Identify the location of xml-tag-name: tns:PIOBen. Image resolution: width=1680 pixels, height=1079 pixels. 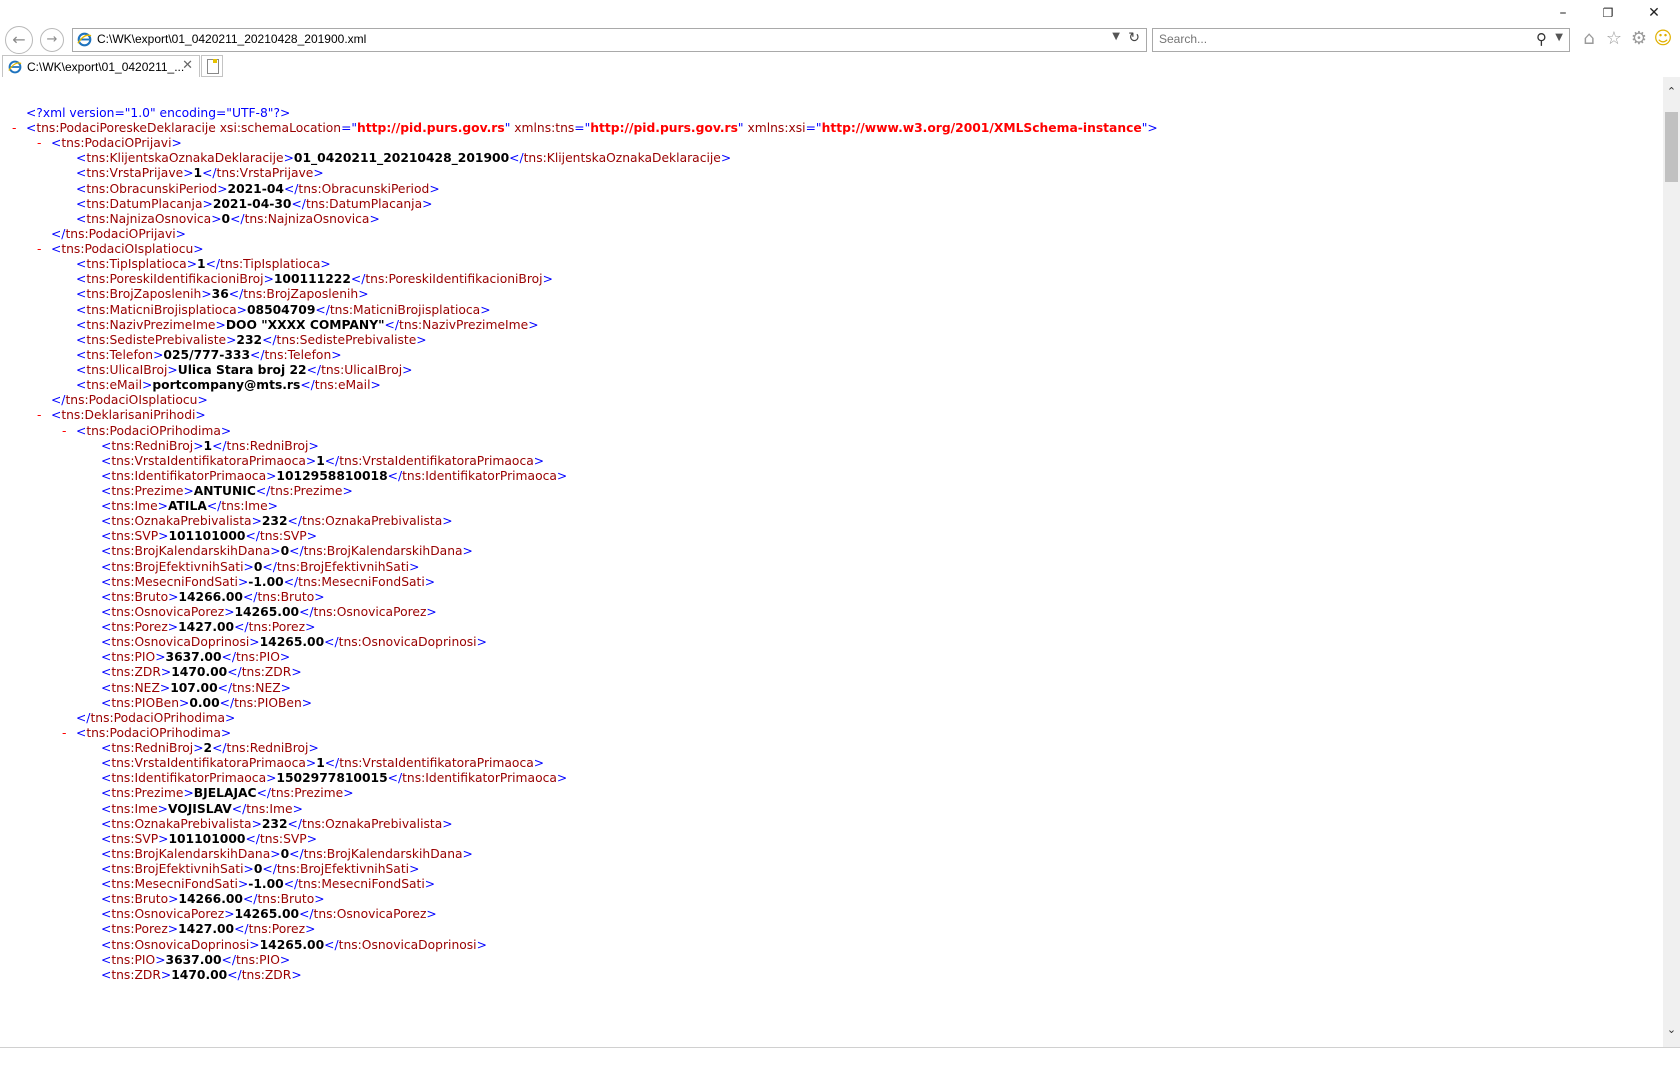
(268, 702).